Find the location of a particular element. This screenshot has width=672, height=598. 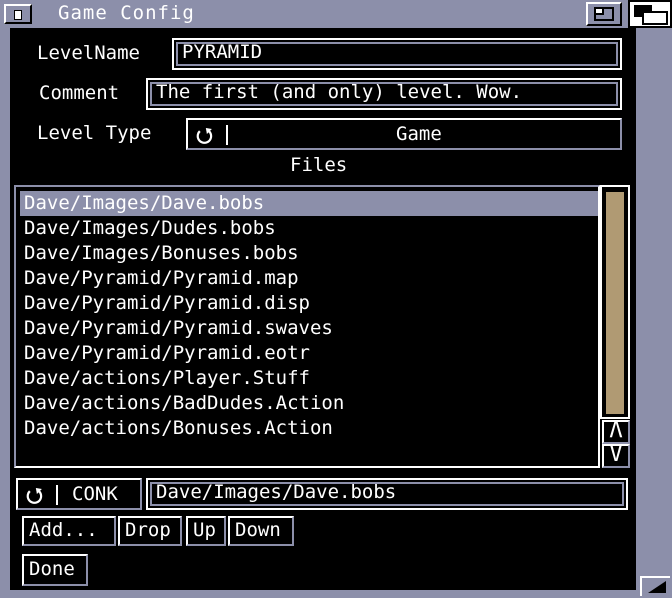

level-type-label: Level Type is located at coordinates (94, 133).